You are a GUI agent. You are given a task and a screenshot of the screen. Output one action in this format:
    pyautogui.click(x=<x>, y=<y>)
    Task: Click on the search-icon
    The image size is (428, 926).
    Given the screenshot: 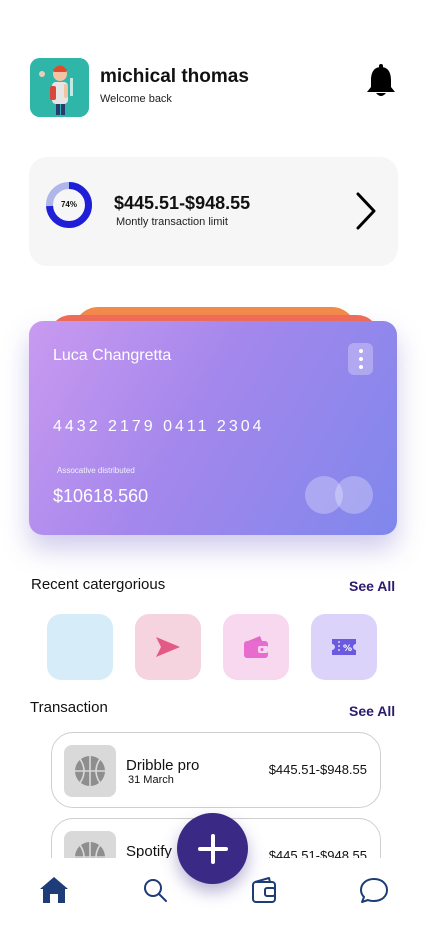 What is the action you would take?
    pyautogui.click(x=156, y=890)
    